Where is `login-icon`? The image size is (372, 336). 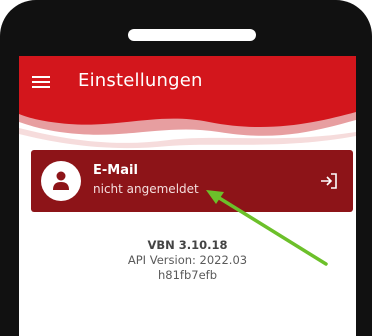 login-icon is located at coordinates (329, 181).